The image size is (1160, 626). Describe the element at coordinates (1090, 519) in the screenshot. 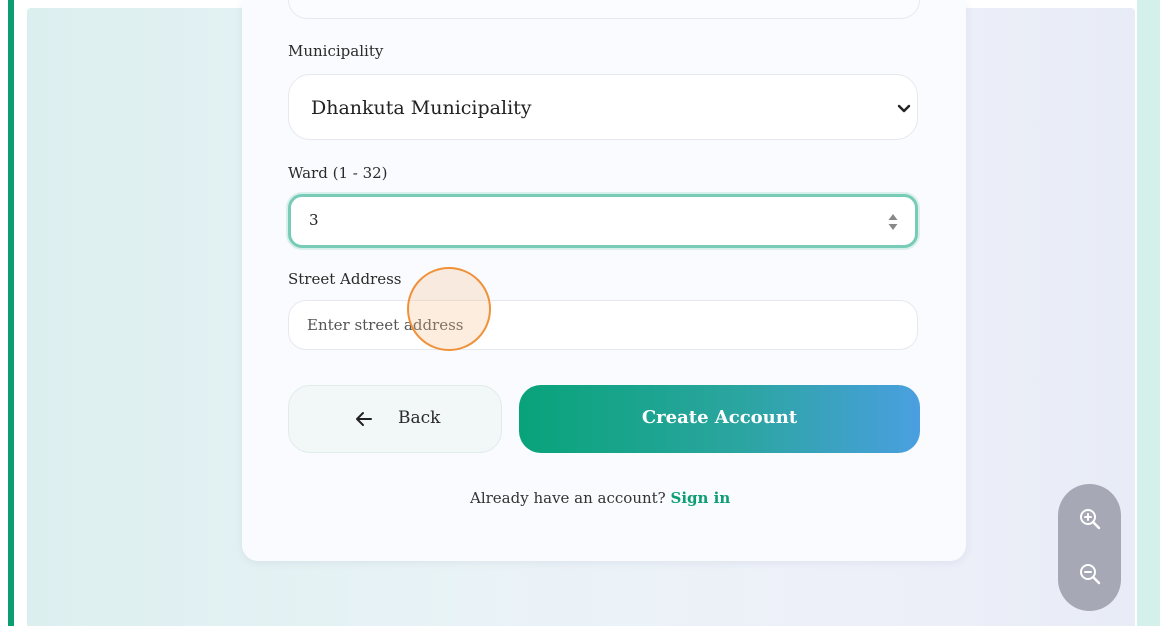

I see `zoom-in-icon` at that location.